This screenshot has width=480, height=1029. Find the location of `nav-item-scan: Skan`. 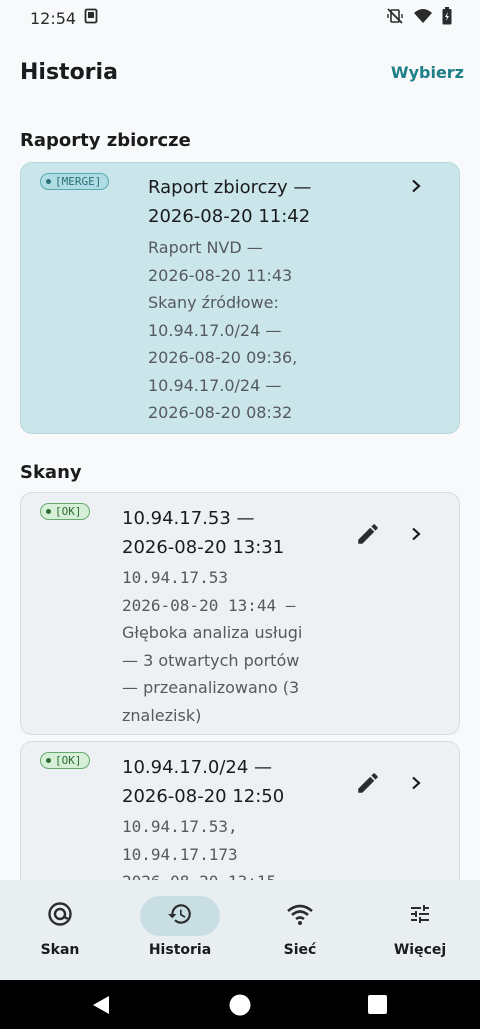

nav-item-scan: Skan is located at coordinates (60, 930).